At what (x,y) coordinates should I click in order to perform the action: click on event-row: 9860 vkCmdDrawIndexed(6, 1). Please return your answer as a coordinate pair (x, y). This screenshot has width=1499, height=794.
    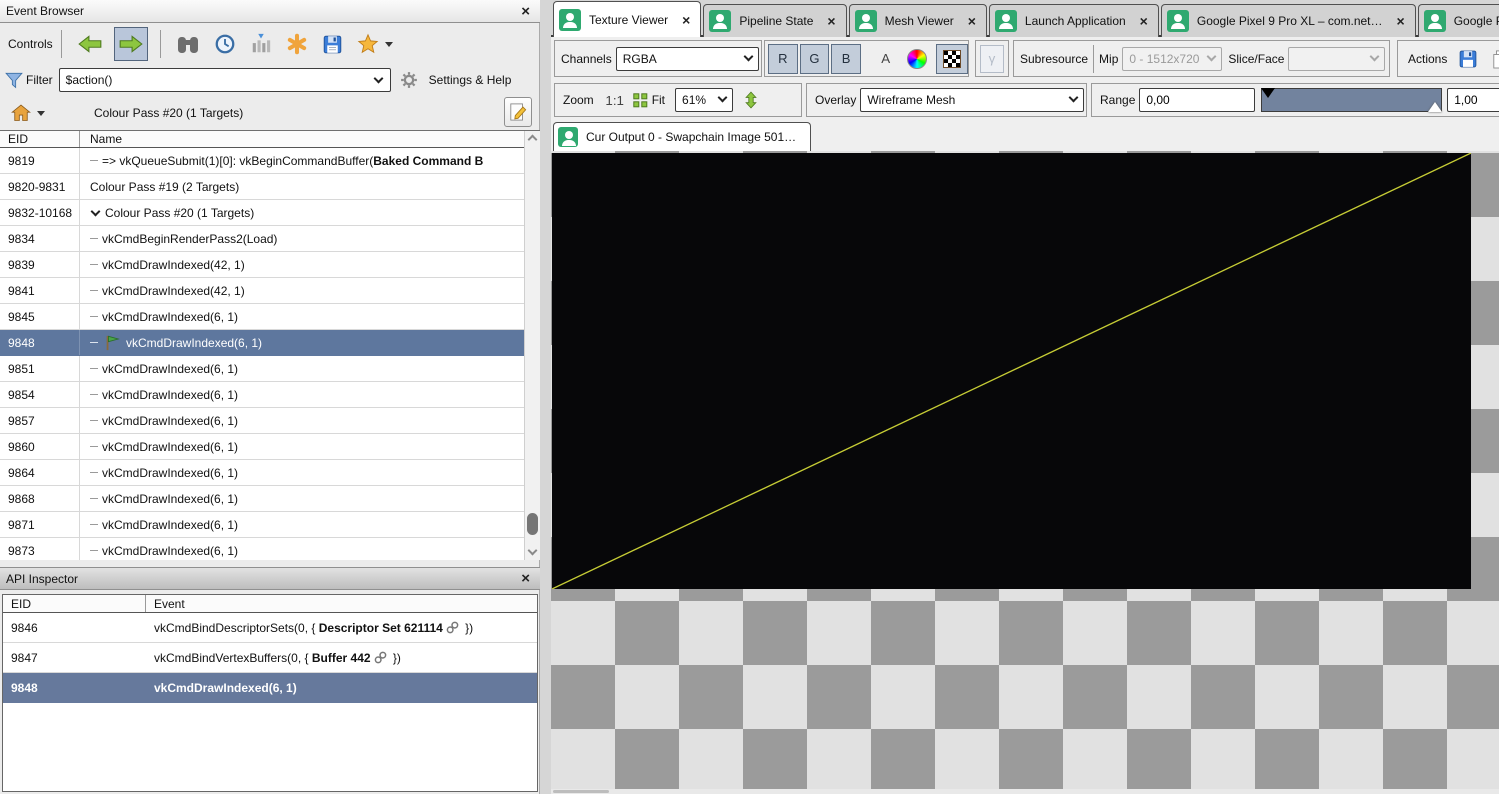
    Looking at the image, I should click on (270, 447).